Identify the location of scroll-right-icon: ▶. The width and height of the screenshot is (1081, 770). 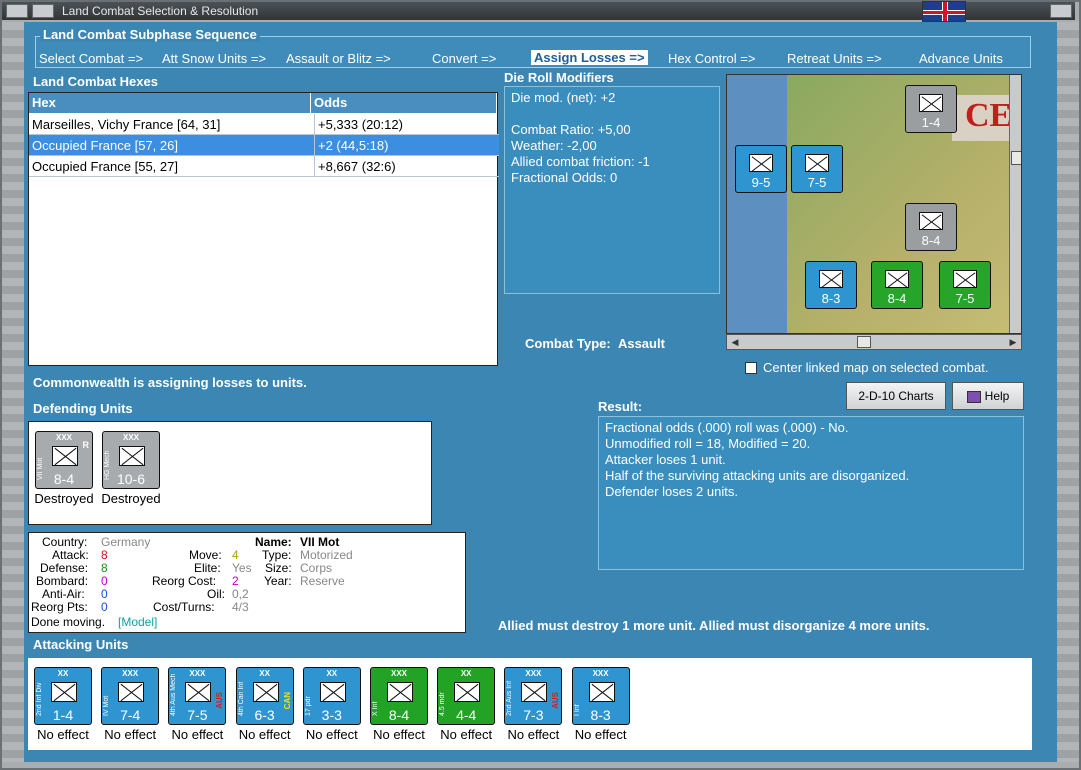
(1013, 342).